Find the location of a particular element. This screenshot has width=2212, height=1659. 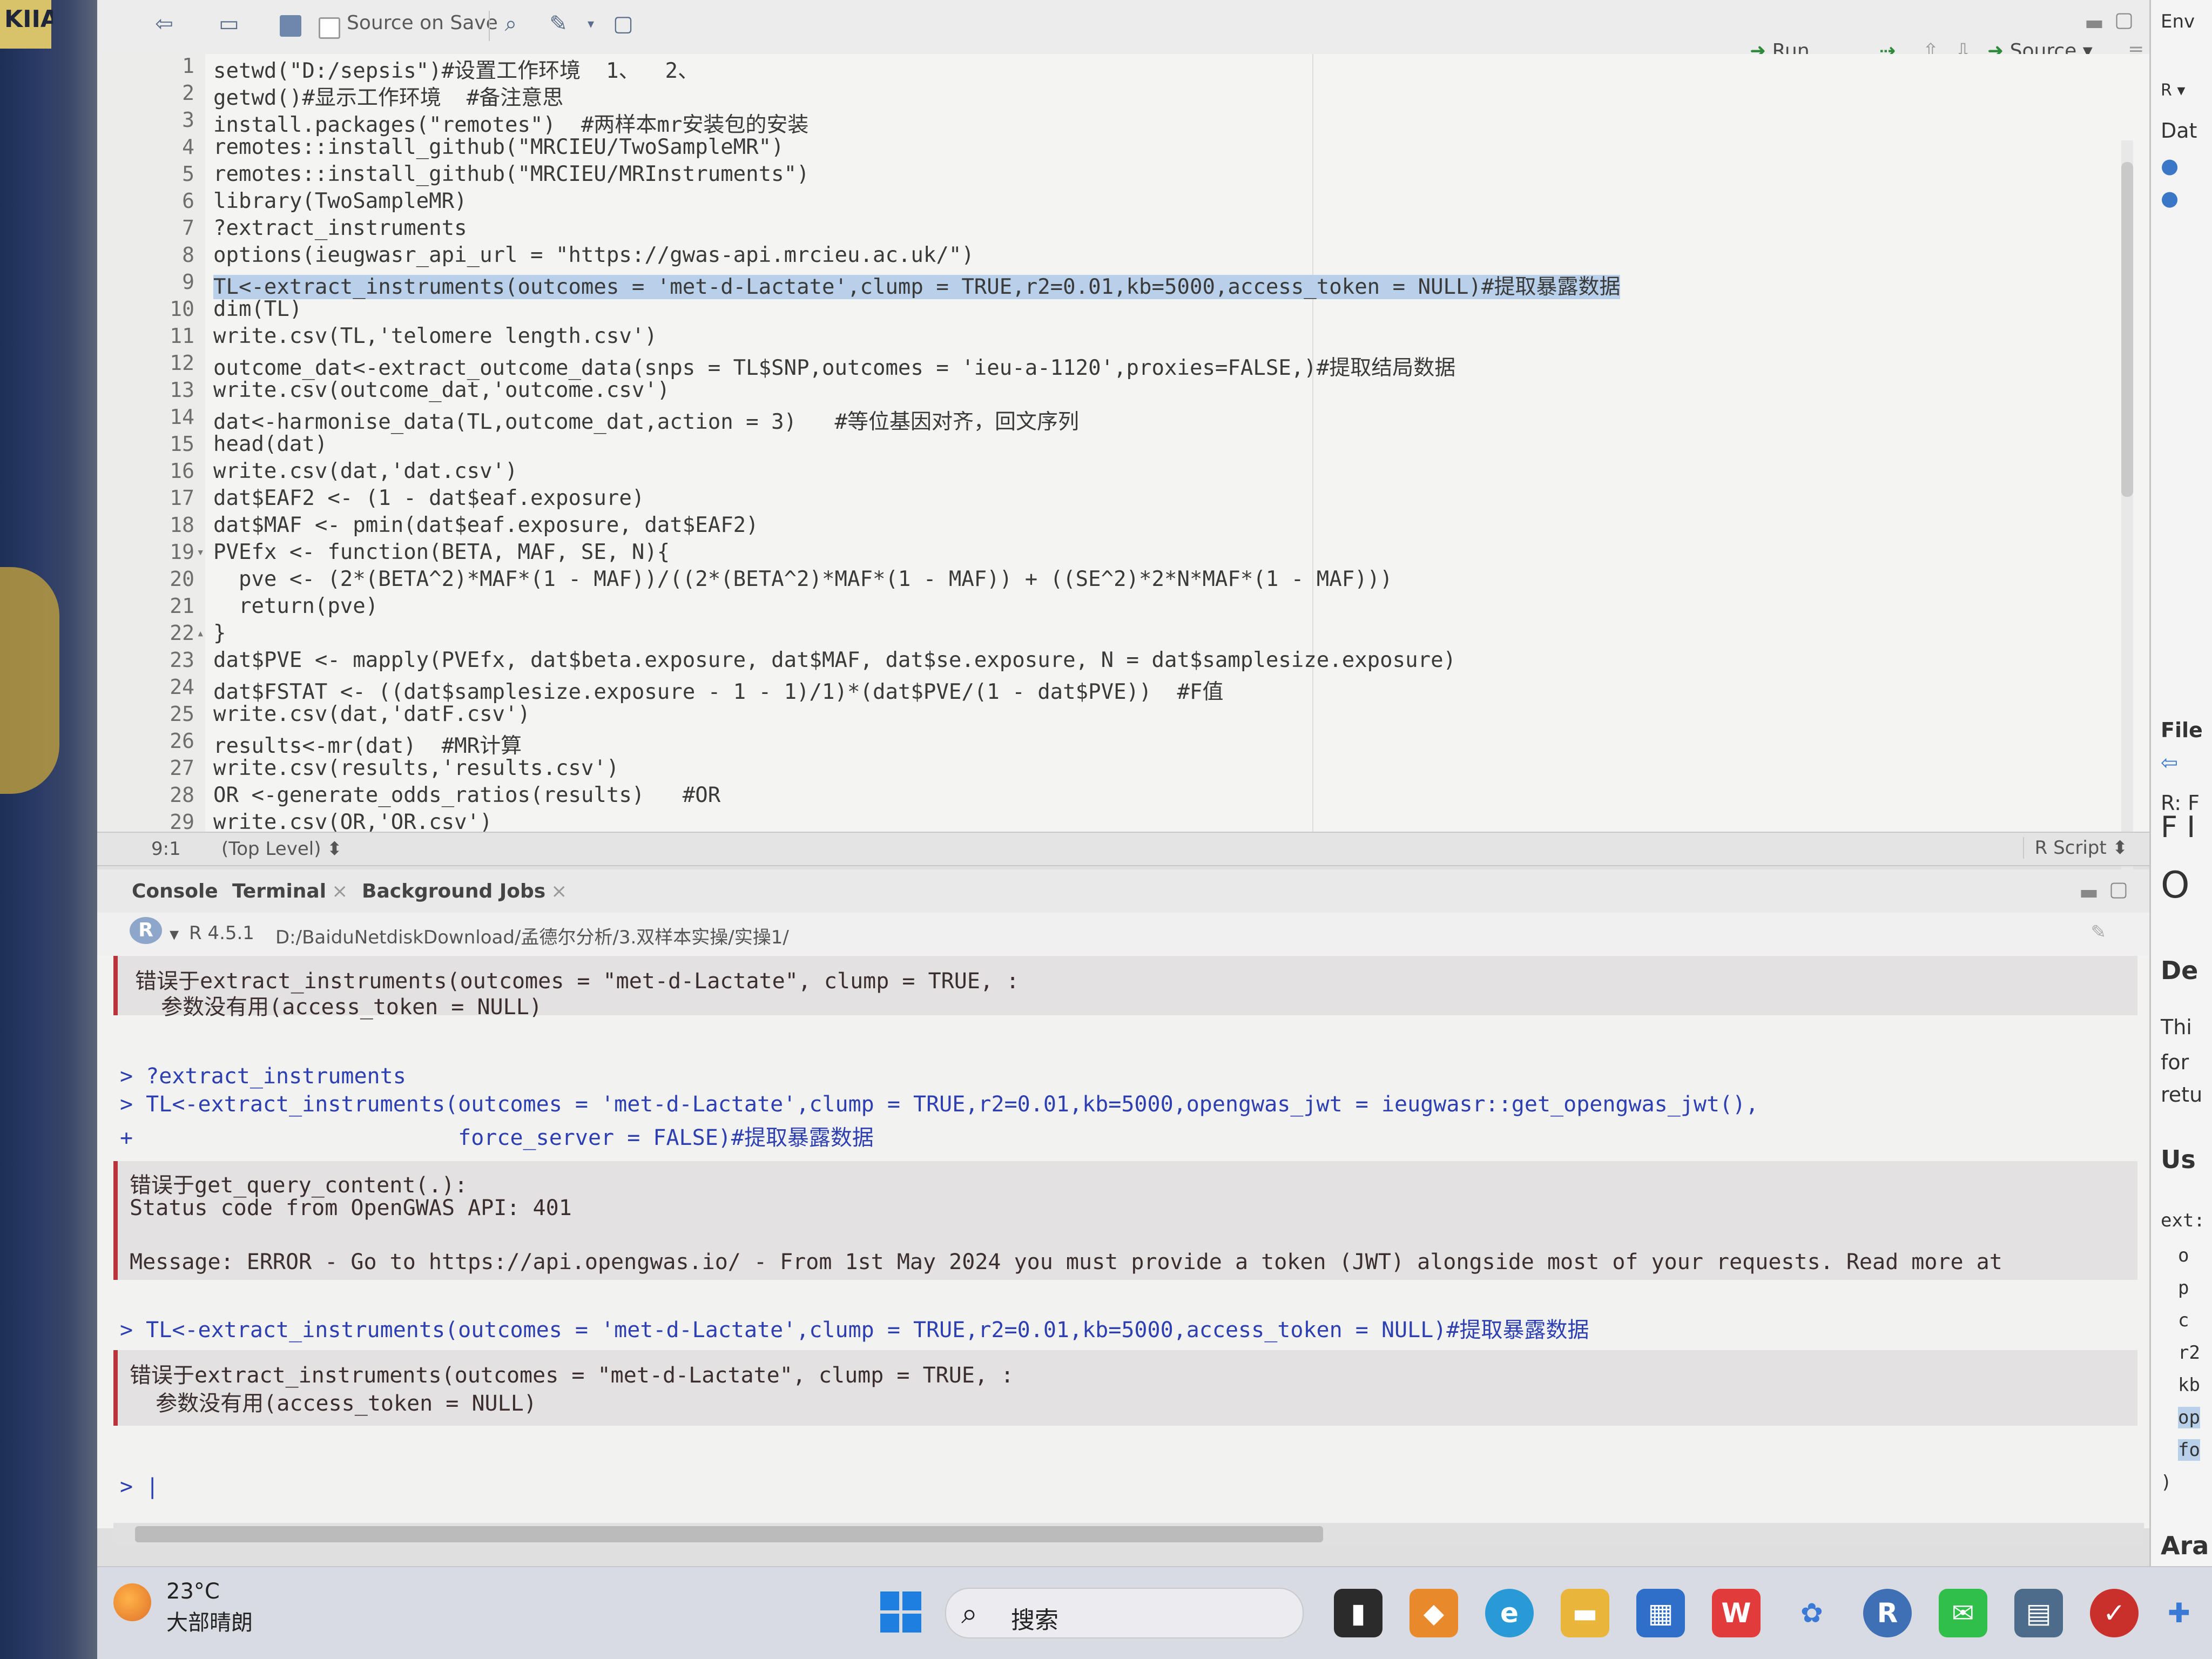

code-text: install.packages("remotes") #两样本mr安装包的安装 is located at coordinates (511, 125).